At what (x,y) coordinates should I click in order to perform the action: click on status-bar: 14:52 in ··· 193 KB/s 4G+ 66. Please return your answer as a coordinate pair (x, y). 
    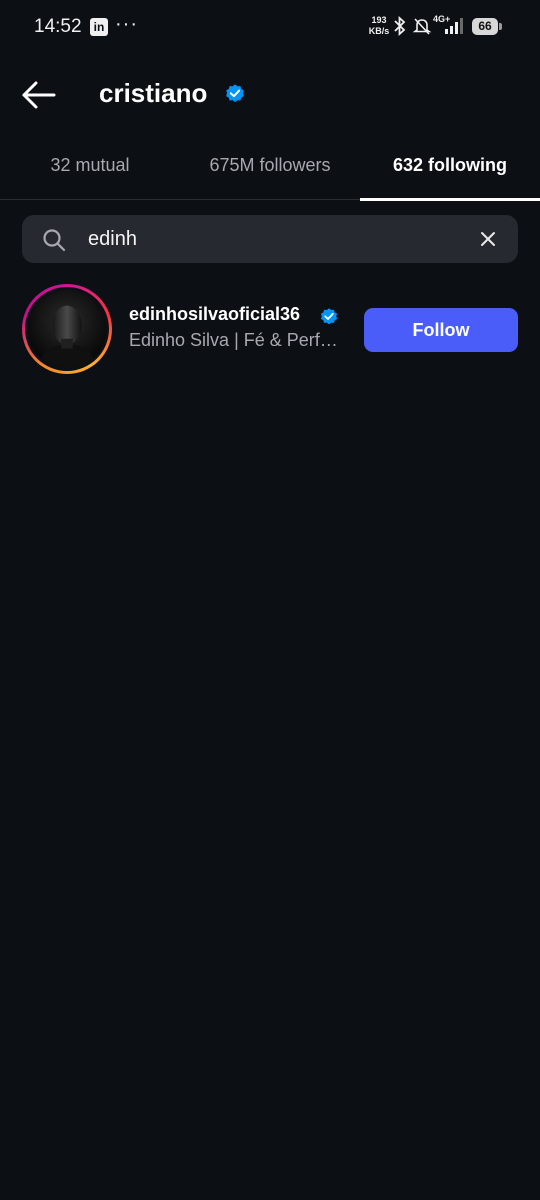
    Looking at the image, I should click on (270, 28).